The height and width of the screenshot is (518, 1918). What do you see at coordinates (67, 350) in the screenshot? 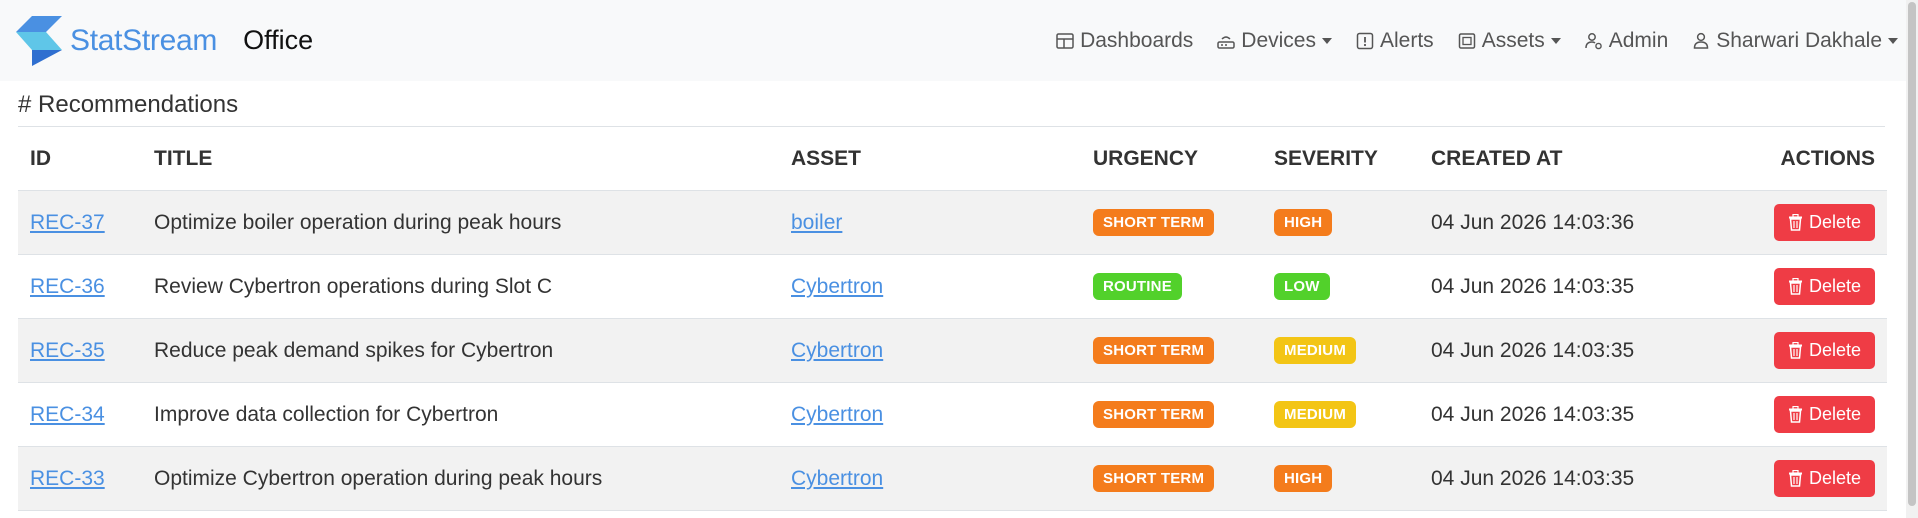
I see `recommendation-id-link: REC-35` at bounding box center [67, 350].